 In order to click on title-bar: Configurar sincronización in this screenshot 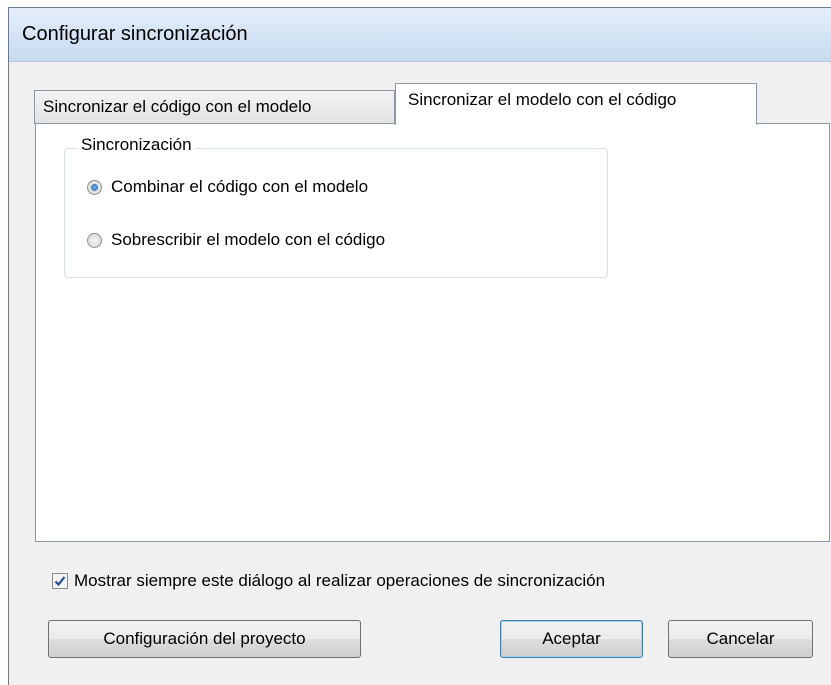, I will do `click(420, 35)`.